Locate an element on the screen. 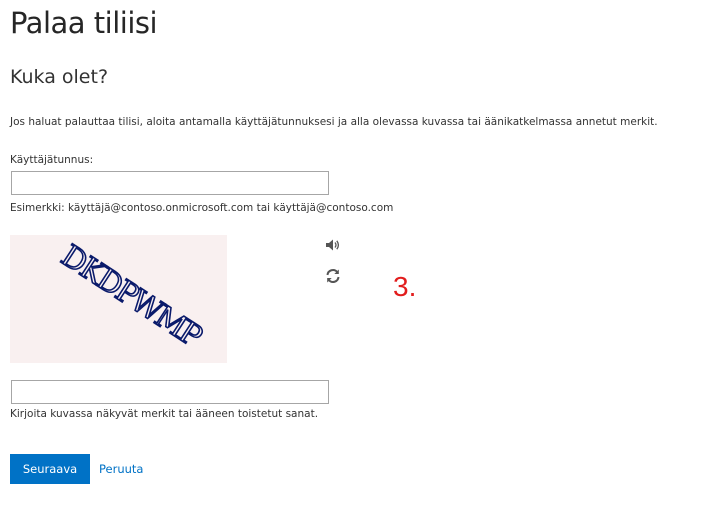 Image resolution: width=710 pixels, height=516 pixels. cancel-link: Peruuta is located at coordinates (121, 469).